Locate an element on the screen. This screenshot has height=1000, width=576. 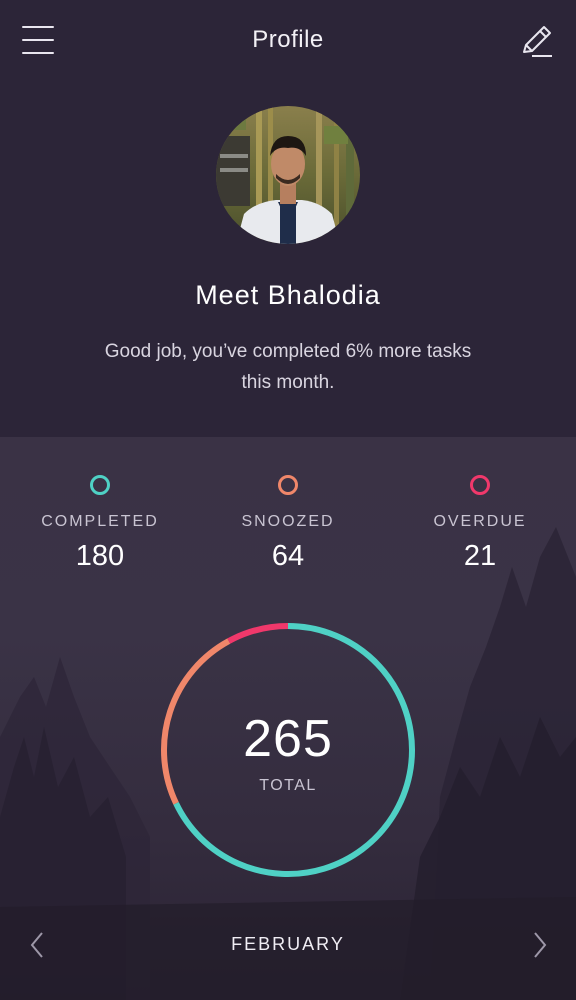
overdue-label: OVERDUE is located at coordinates (480, 521).